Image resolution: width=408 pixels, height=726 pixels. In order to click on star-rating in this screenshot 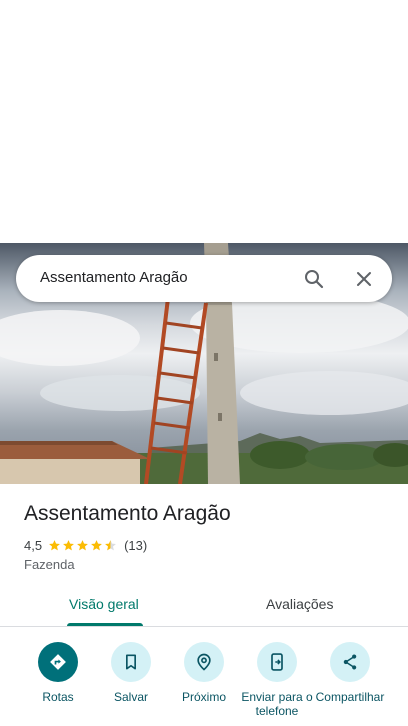, I will do `click(83, 545)`.